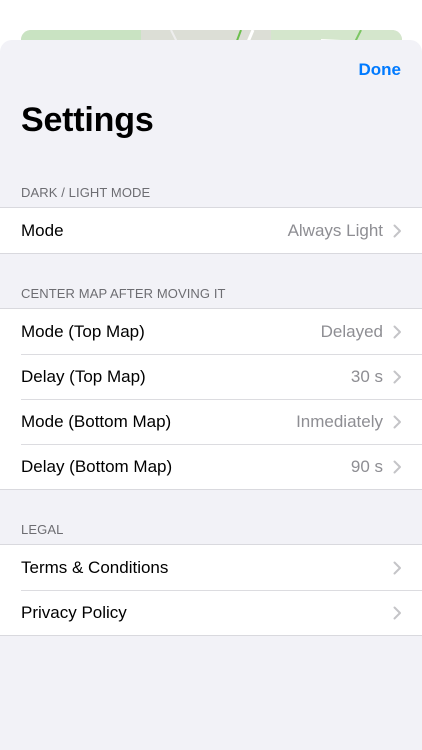  I want to click on row-label: Mode (Top Map), so click(83, 331).